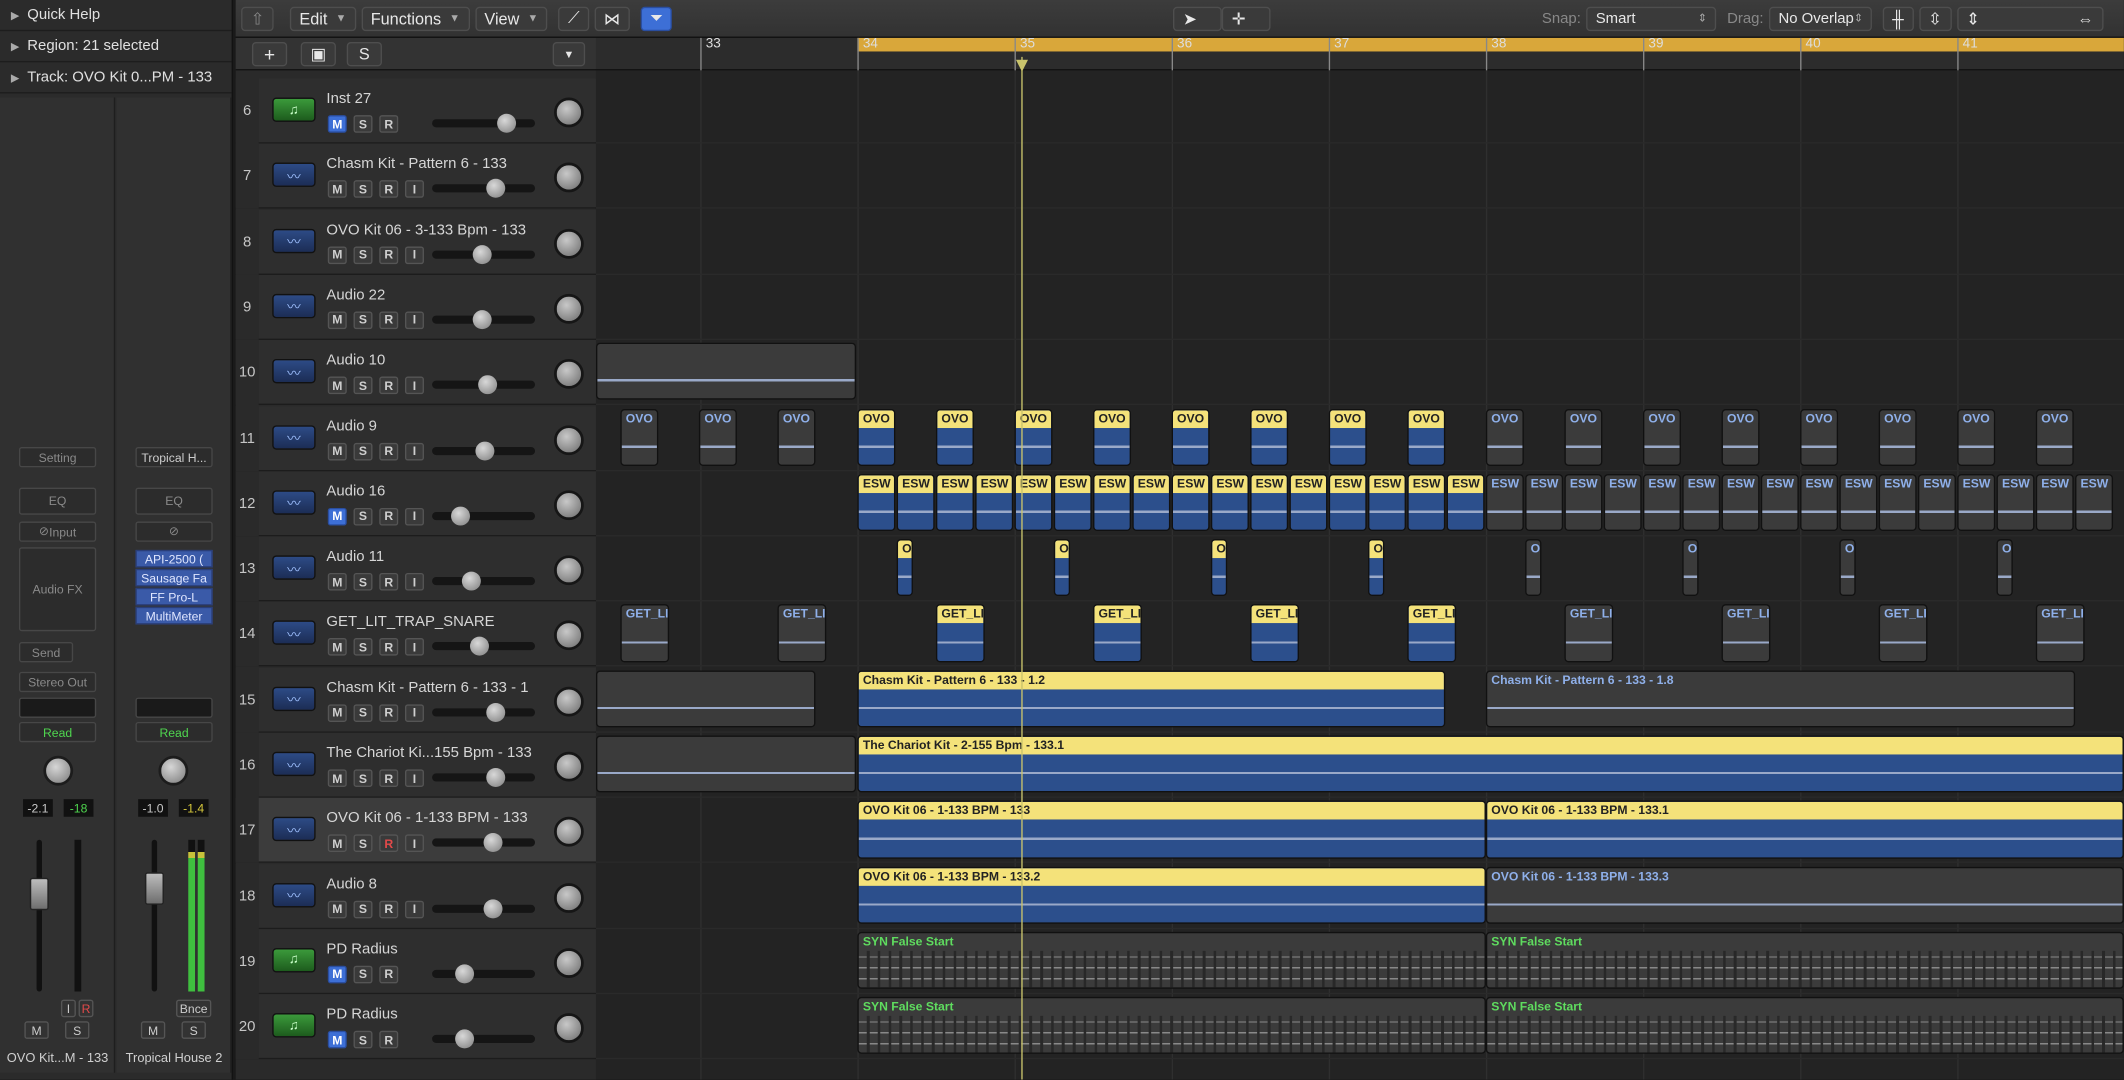  What do you see at coordinates (46, 652) in the screenshot?
I see `send-button: Send` at bounding box center [46, 652].